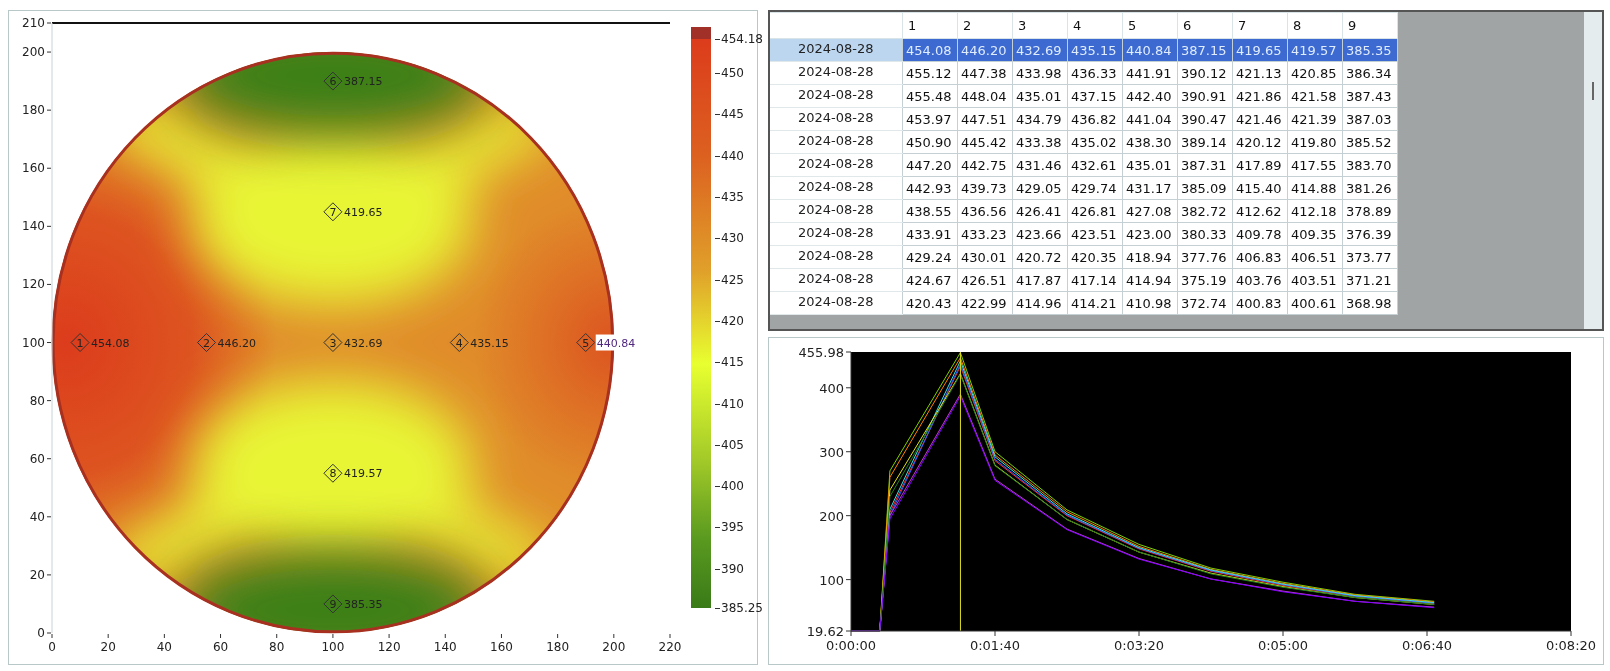  What do you see at coordinates (825, 631) in the screenshot?
I see `axis-tick-label: 19.62` at bounding box center [825, 631].